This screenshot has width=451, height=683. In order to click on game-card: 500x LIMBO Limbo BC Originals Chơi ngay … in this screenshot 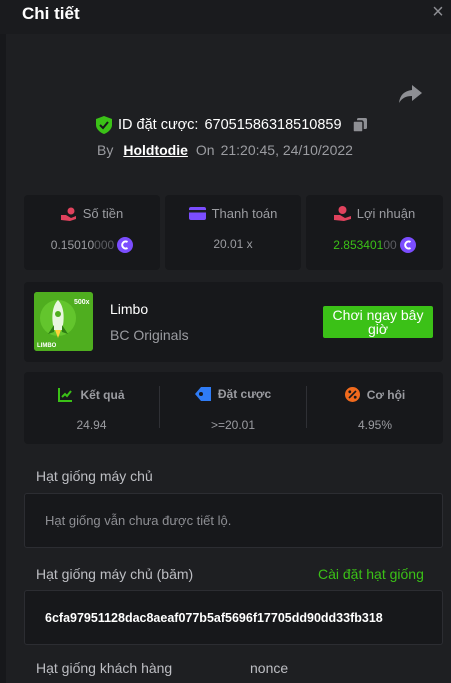, I will do `click(233, 322)`.